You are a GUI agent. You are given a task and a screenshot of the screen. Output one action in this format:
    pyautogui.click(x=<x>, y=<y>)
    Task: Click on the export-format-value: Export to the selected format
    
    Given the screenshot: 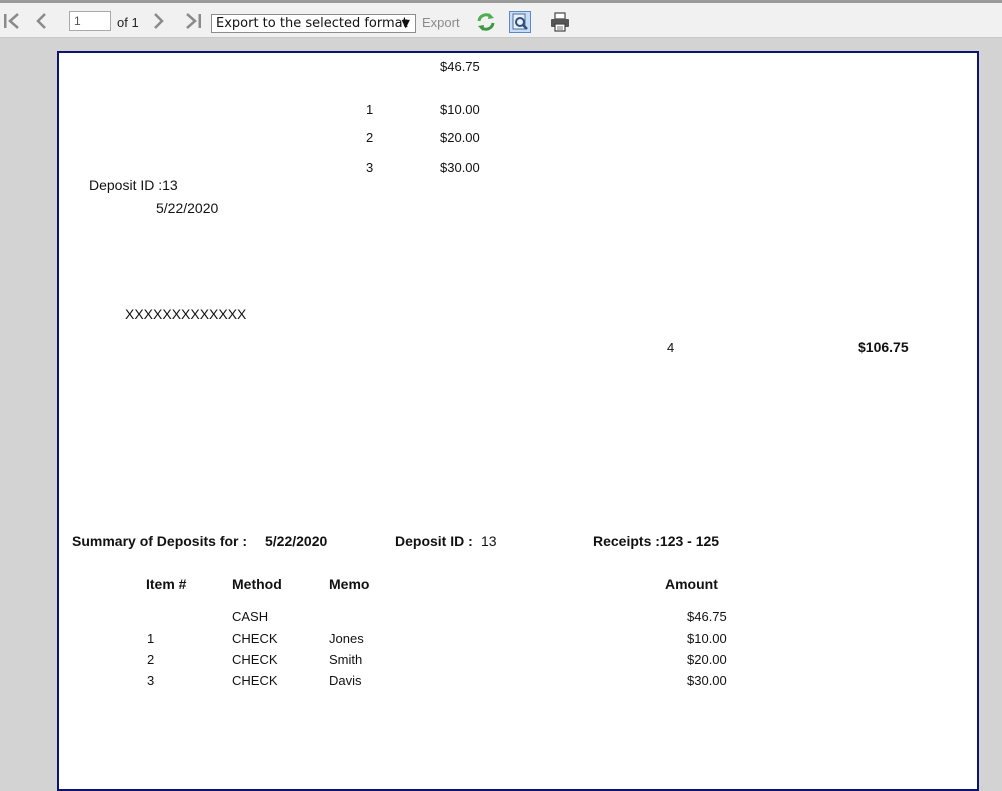 What is the action you would take?
    pyautogui.click(x=312, y=23)
    